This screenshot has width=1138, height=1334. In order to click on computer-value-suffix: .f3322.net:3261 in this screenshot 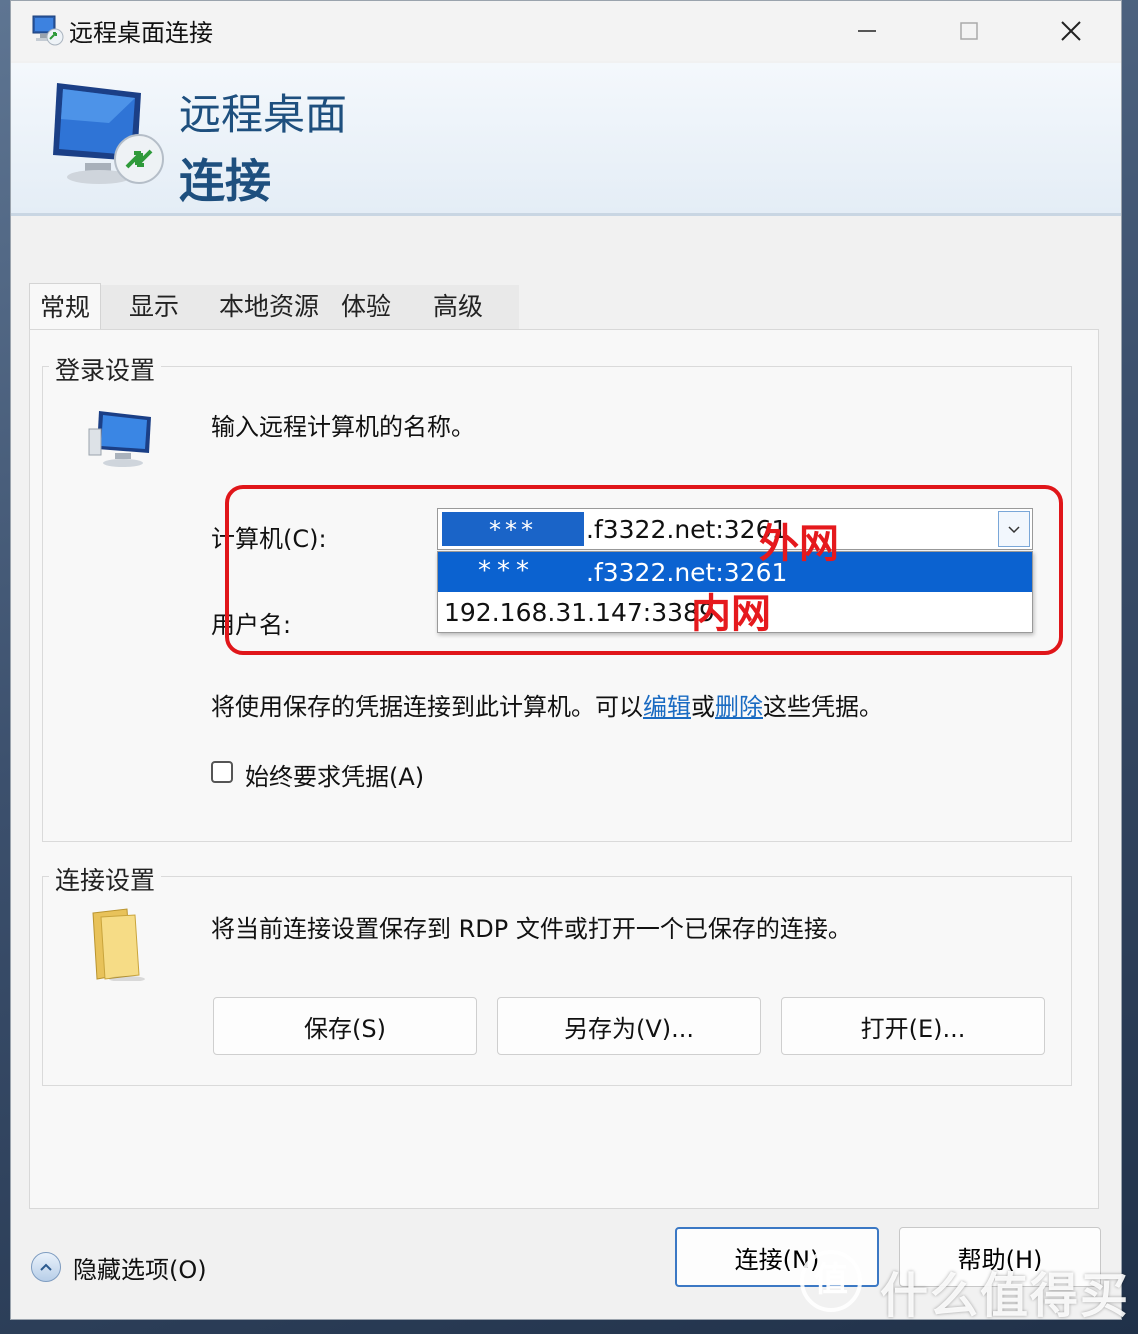, I will do `click(687, 529)`.